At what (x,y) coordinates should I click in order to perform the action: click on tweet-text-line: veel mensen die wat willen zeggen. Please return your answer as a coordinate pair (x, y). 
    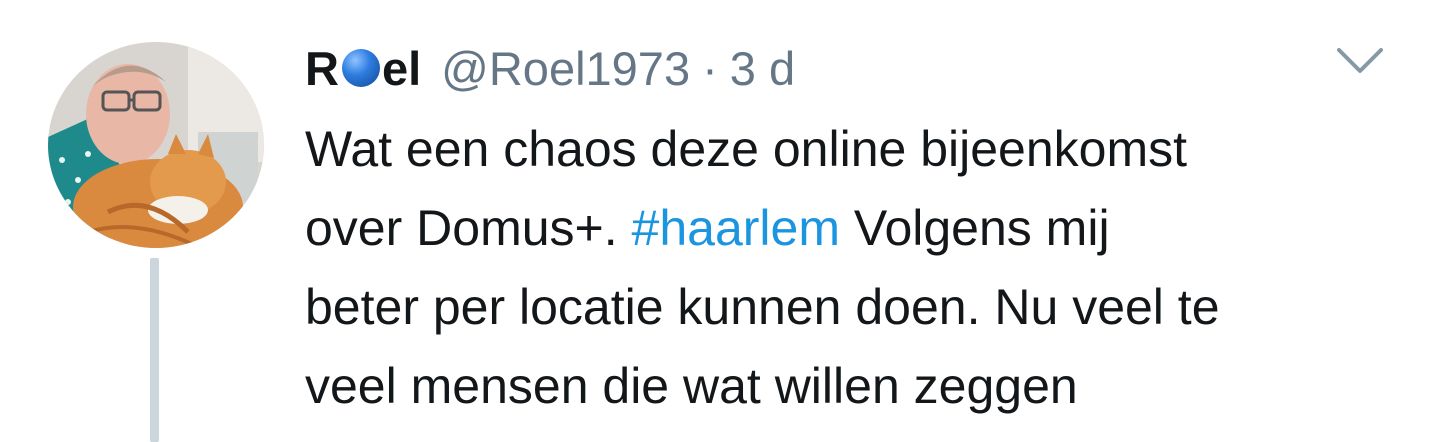
    Looking at the image, I should click on (691, 386).